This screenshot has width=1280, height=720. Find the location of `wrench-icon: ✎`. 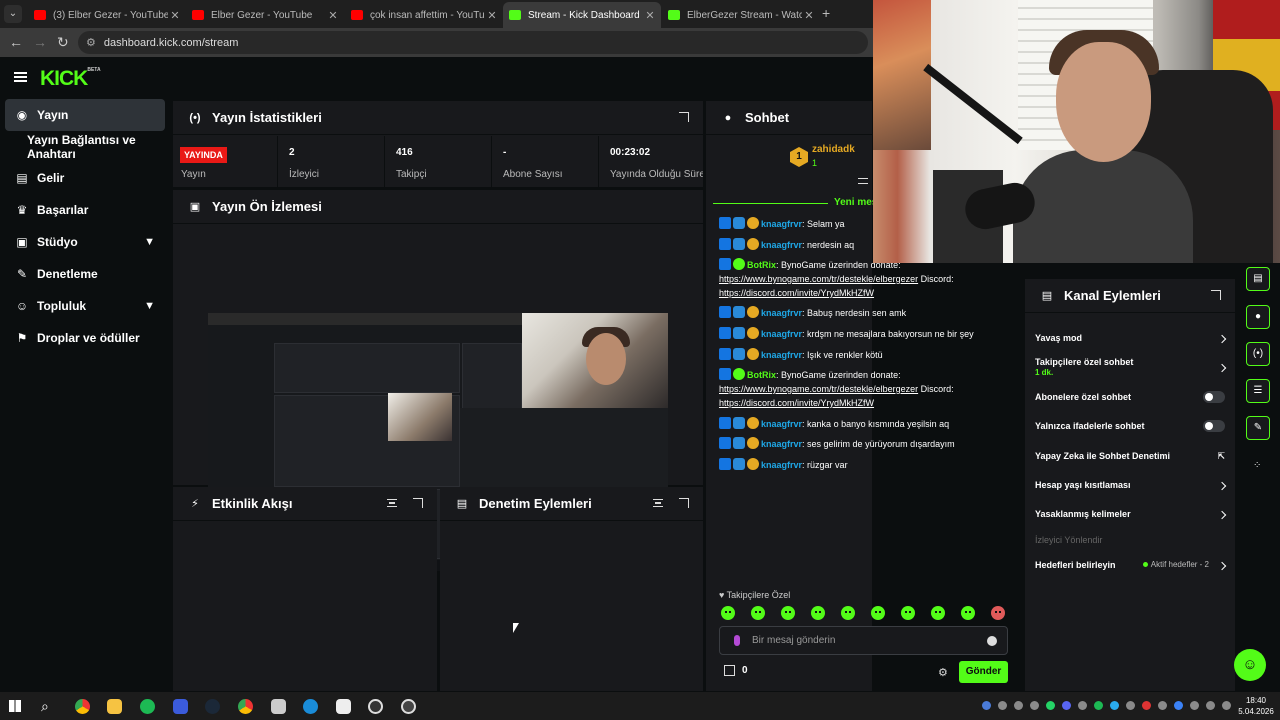

wrench-icon: ✎ is located at coordinates (1258, 428).